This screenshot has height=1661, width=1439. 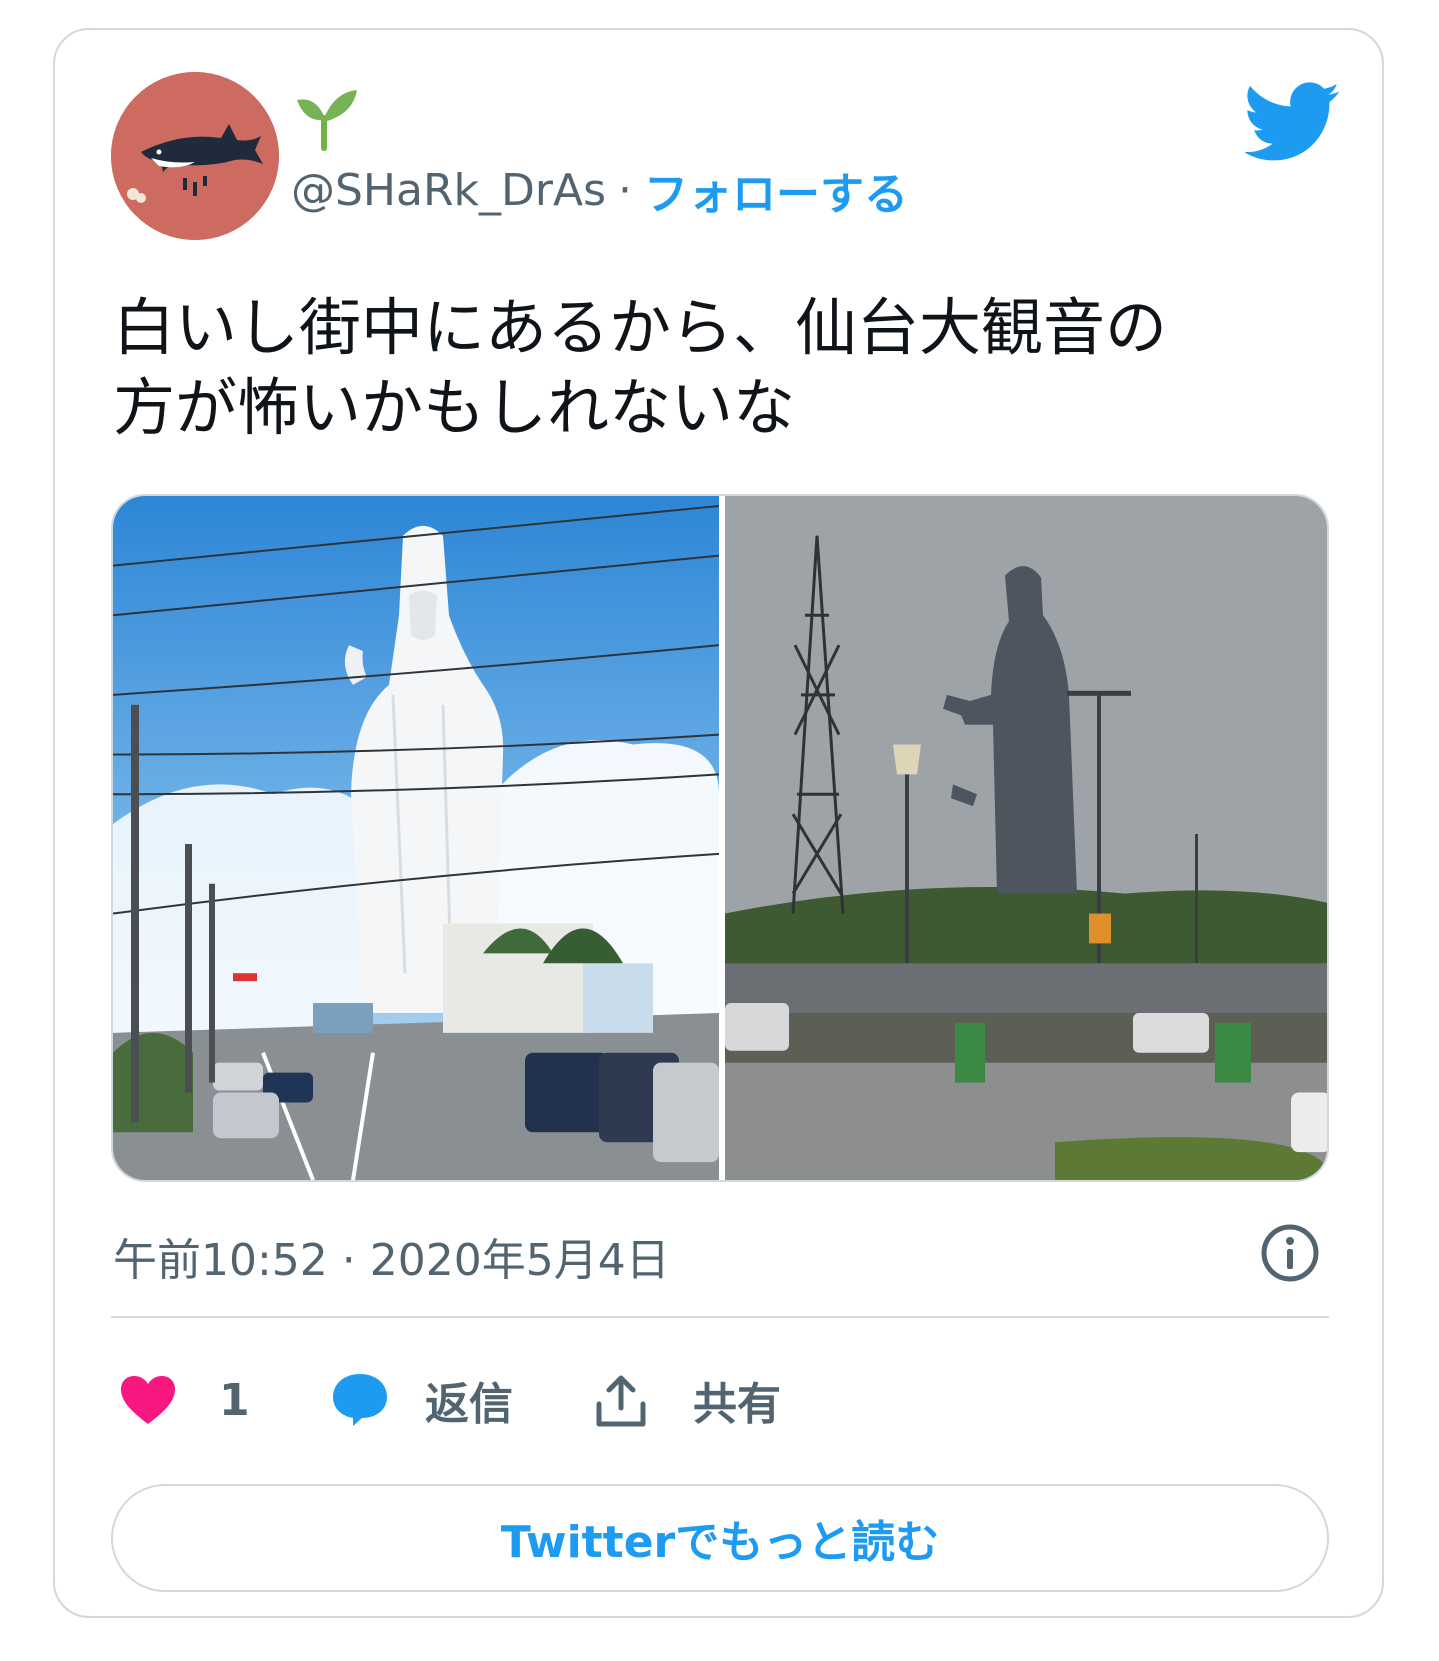 I want to click on reply-bubble-icon, so click(x=360, y=1400).